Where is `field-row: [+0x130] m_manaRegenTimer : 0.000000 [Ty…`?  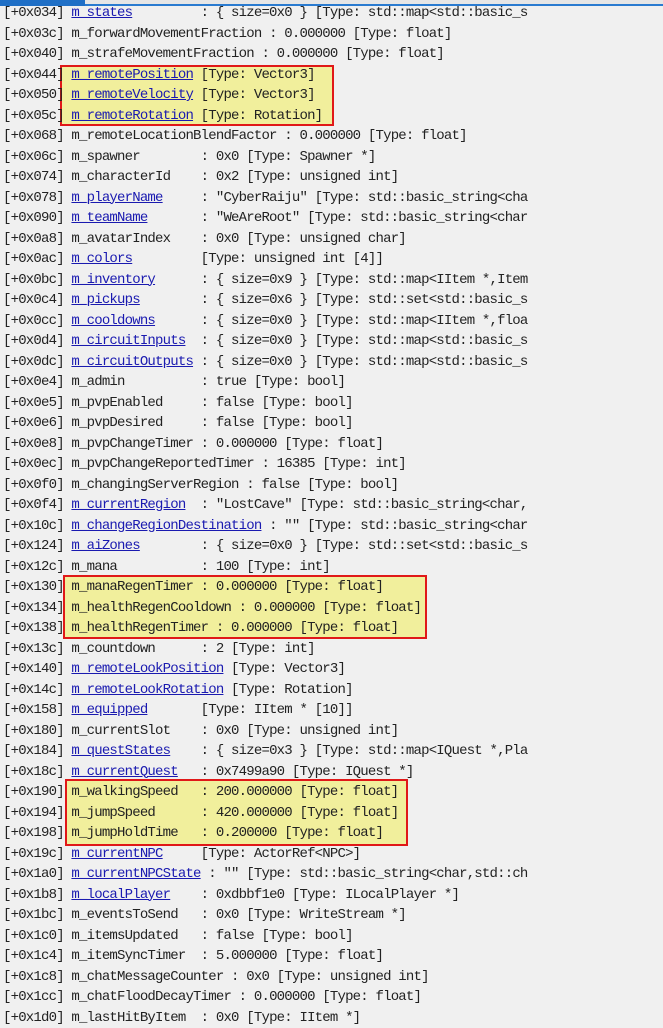 field-row: [+0x130] m_manaRegenTimer : 0.000000 [Ty… is located at coordinates (333, 587).